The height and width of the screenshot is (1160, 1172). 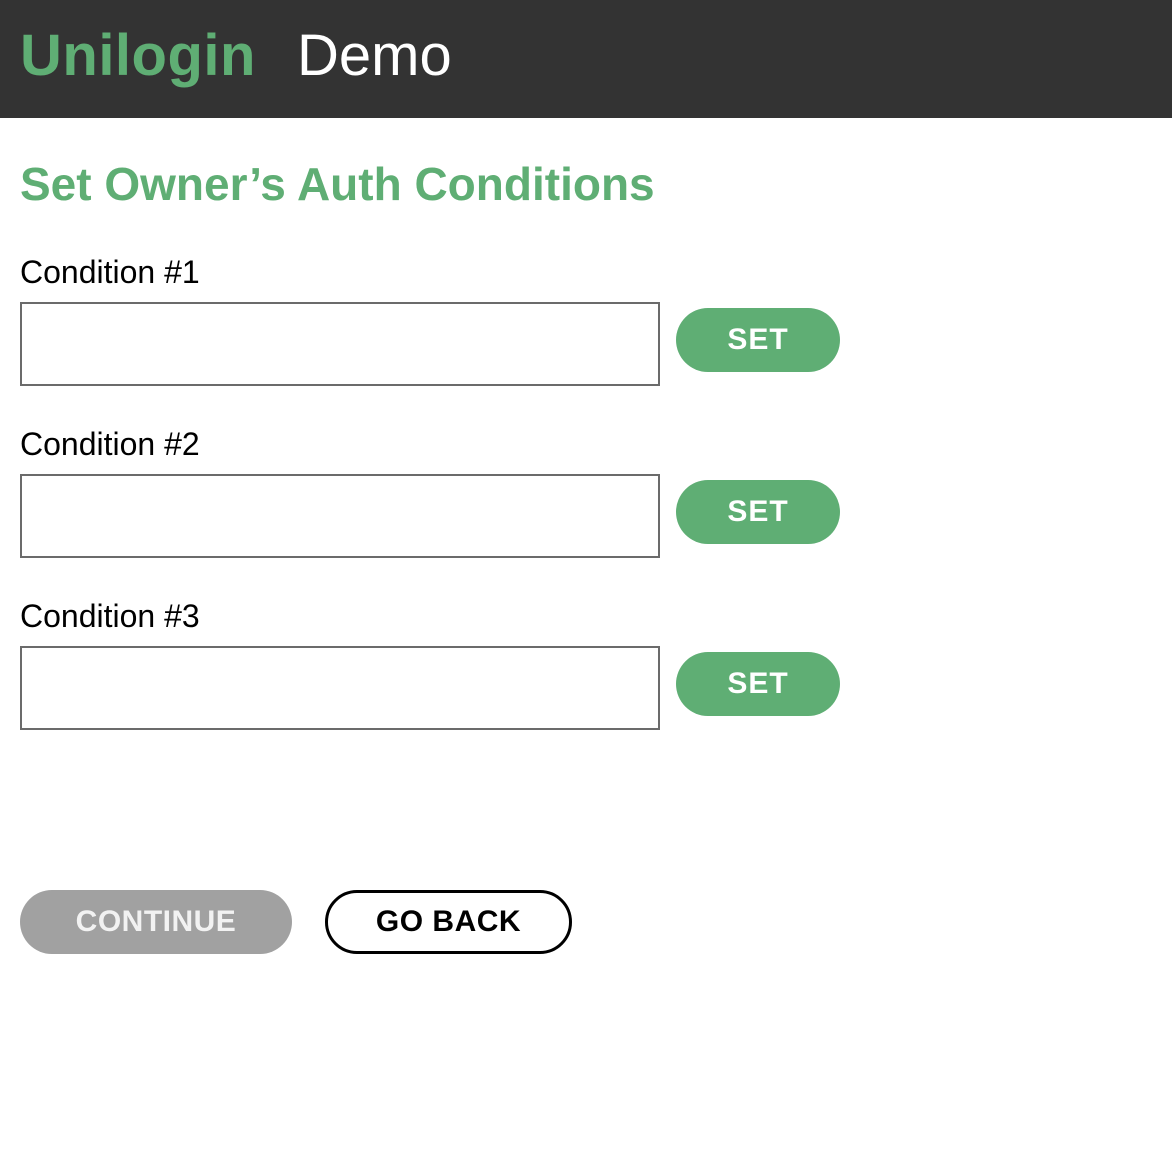 I want to click on condition-3-set-button: SET, so click(x=758, y=684).